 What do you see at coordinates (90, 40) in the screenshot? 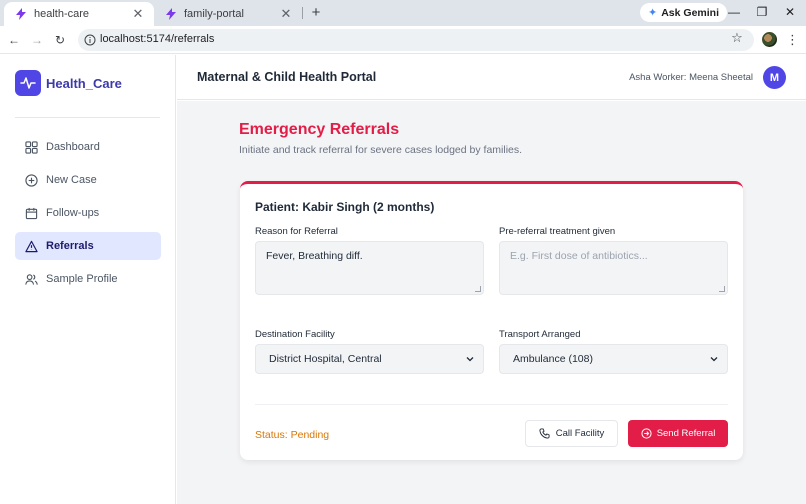
I see `site-info-icon` at bounding box center [90, 40].